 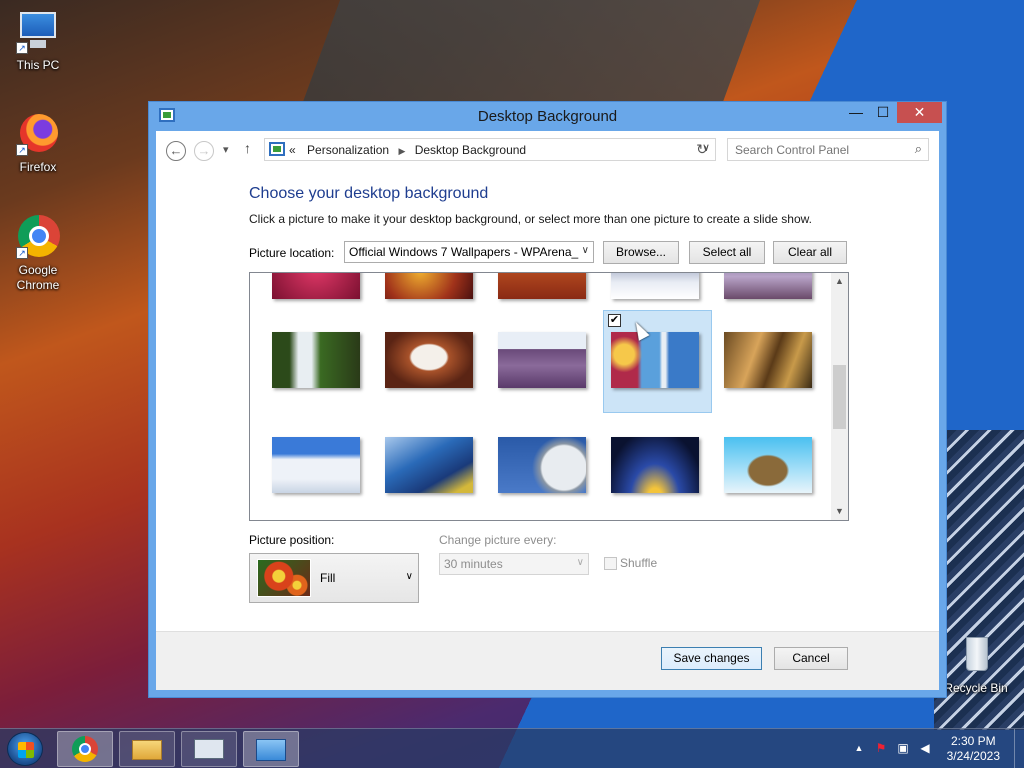 What do you see at coordinates (881, 748) in the screenshot?
I see `action-center-flag-icon: ⚑` at bounding box center [881, 748].